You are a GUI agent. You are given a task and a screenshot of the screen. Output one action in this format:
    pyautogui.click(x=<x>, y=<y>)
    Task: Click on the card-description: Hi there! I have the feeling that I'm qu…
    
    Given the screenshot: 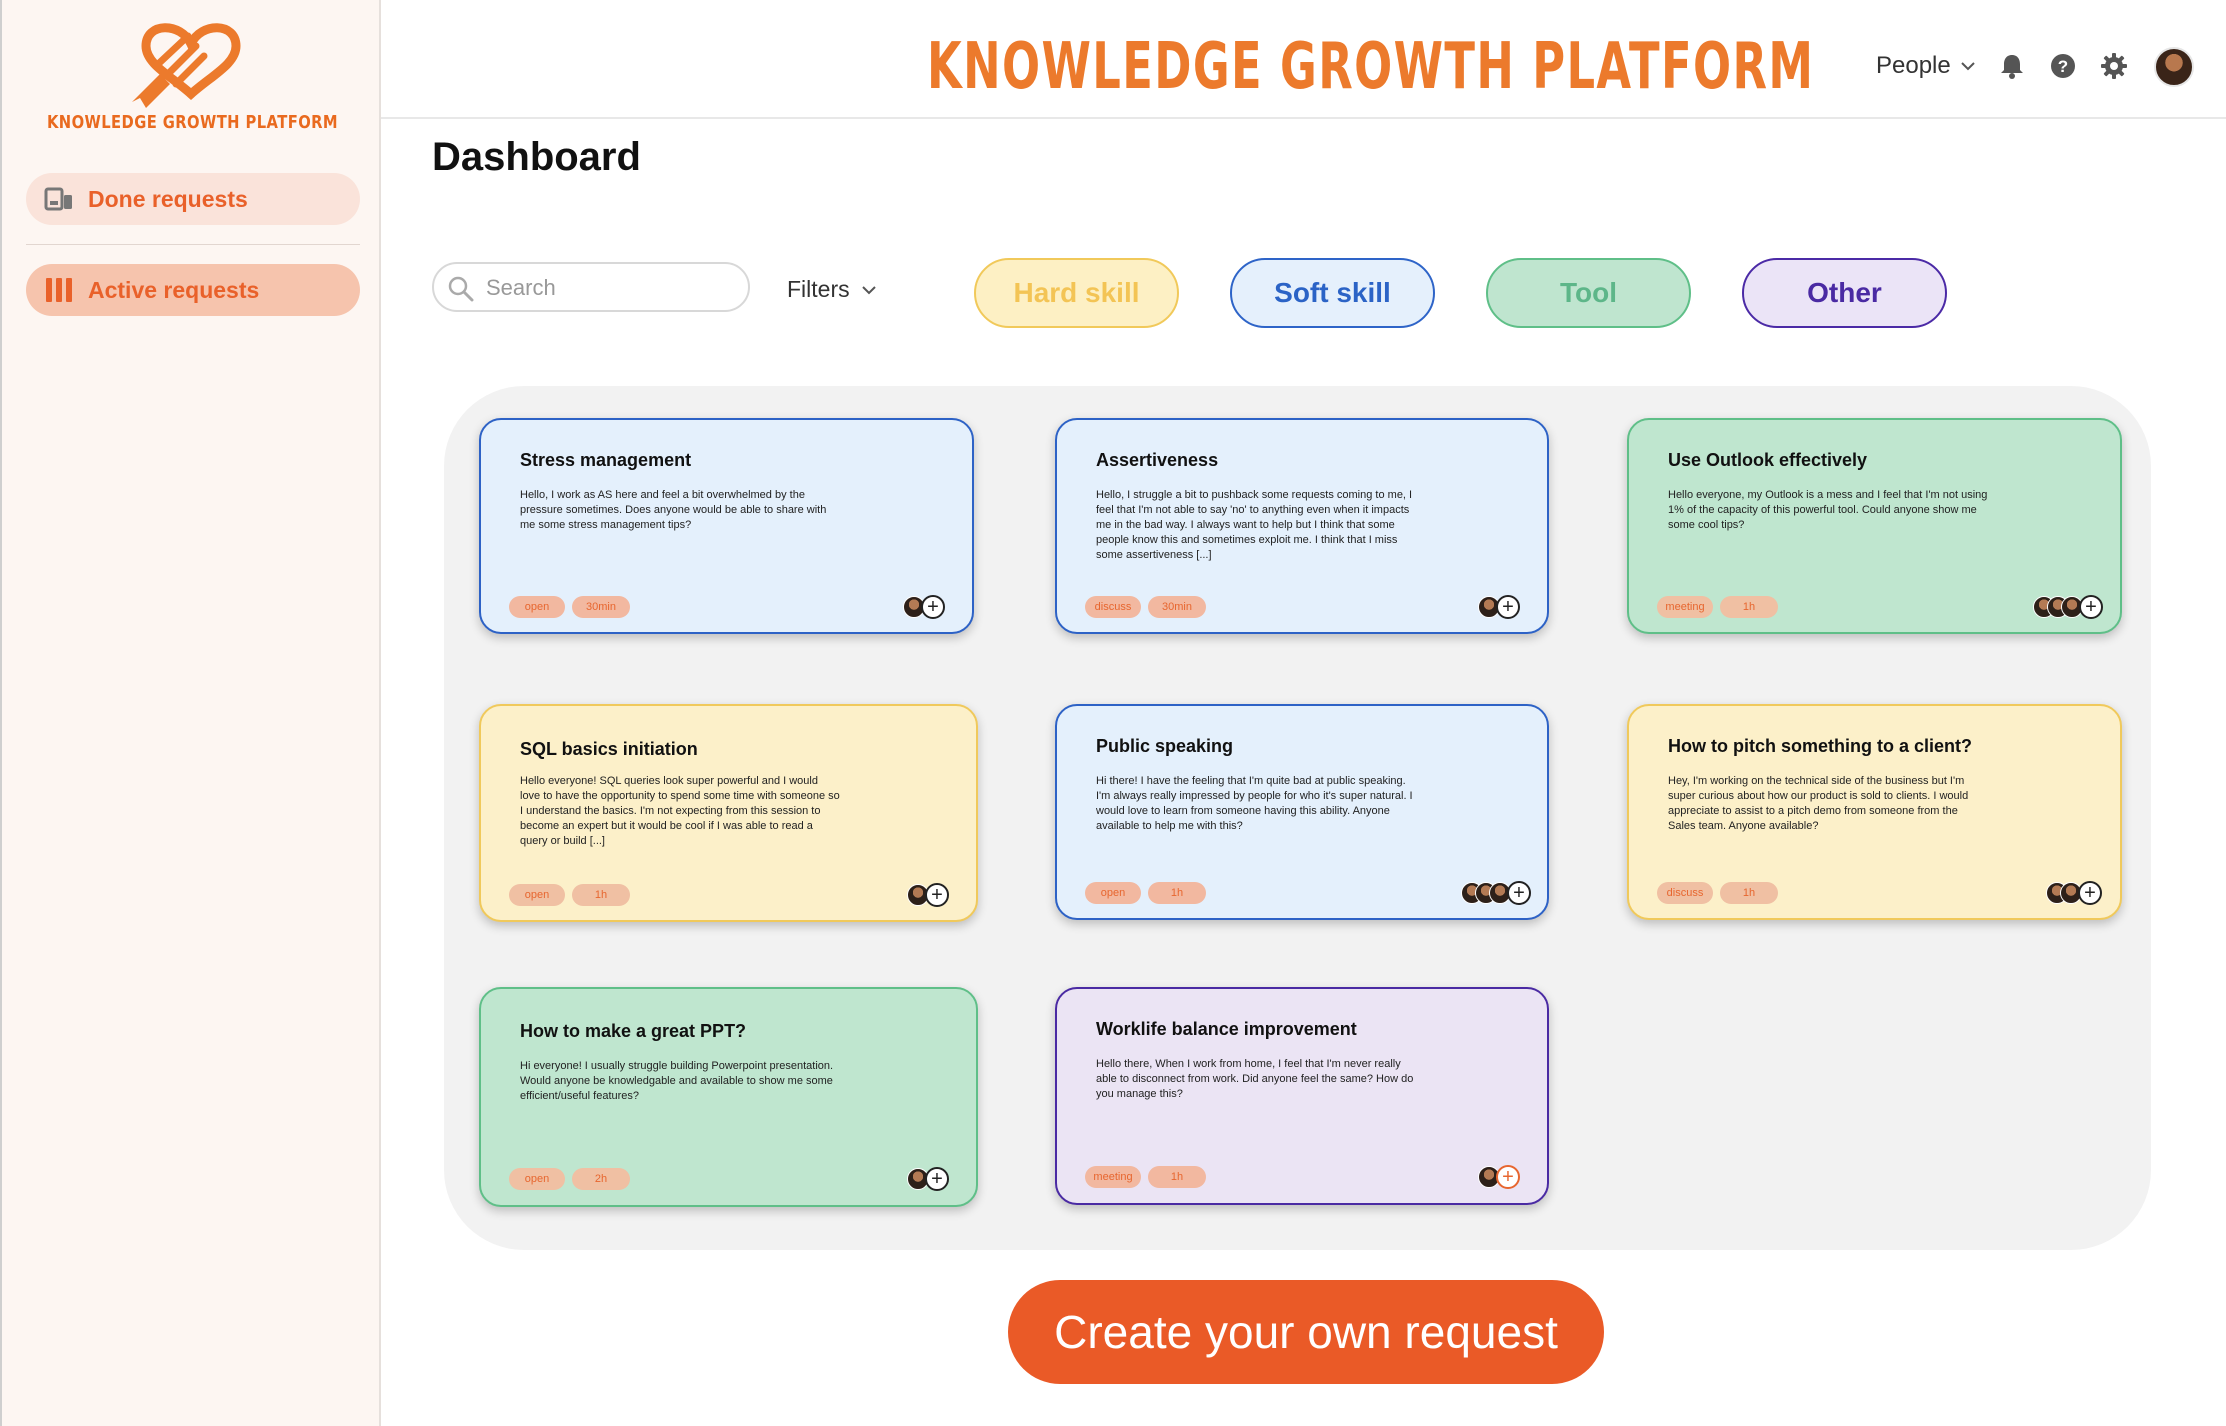 What is the action you would take?
    pyautogui.click(x=1254, y=803)
    